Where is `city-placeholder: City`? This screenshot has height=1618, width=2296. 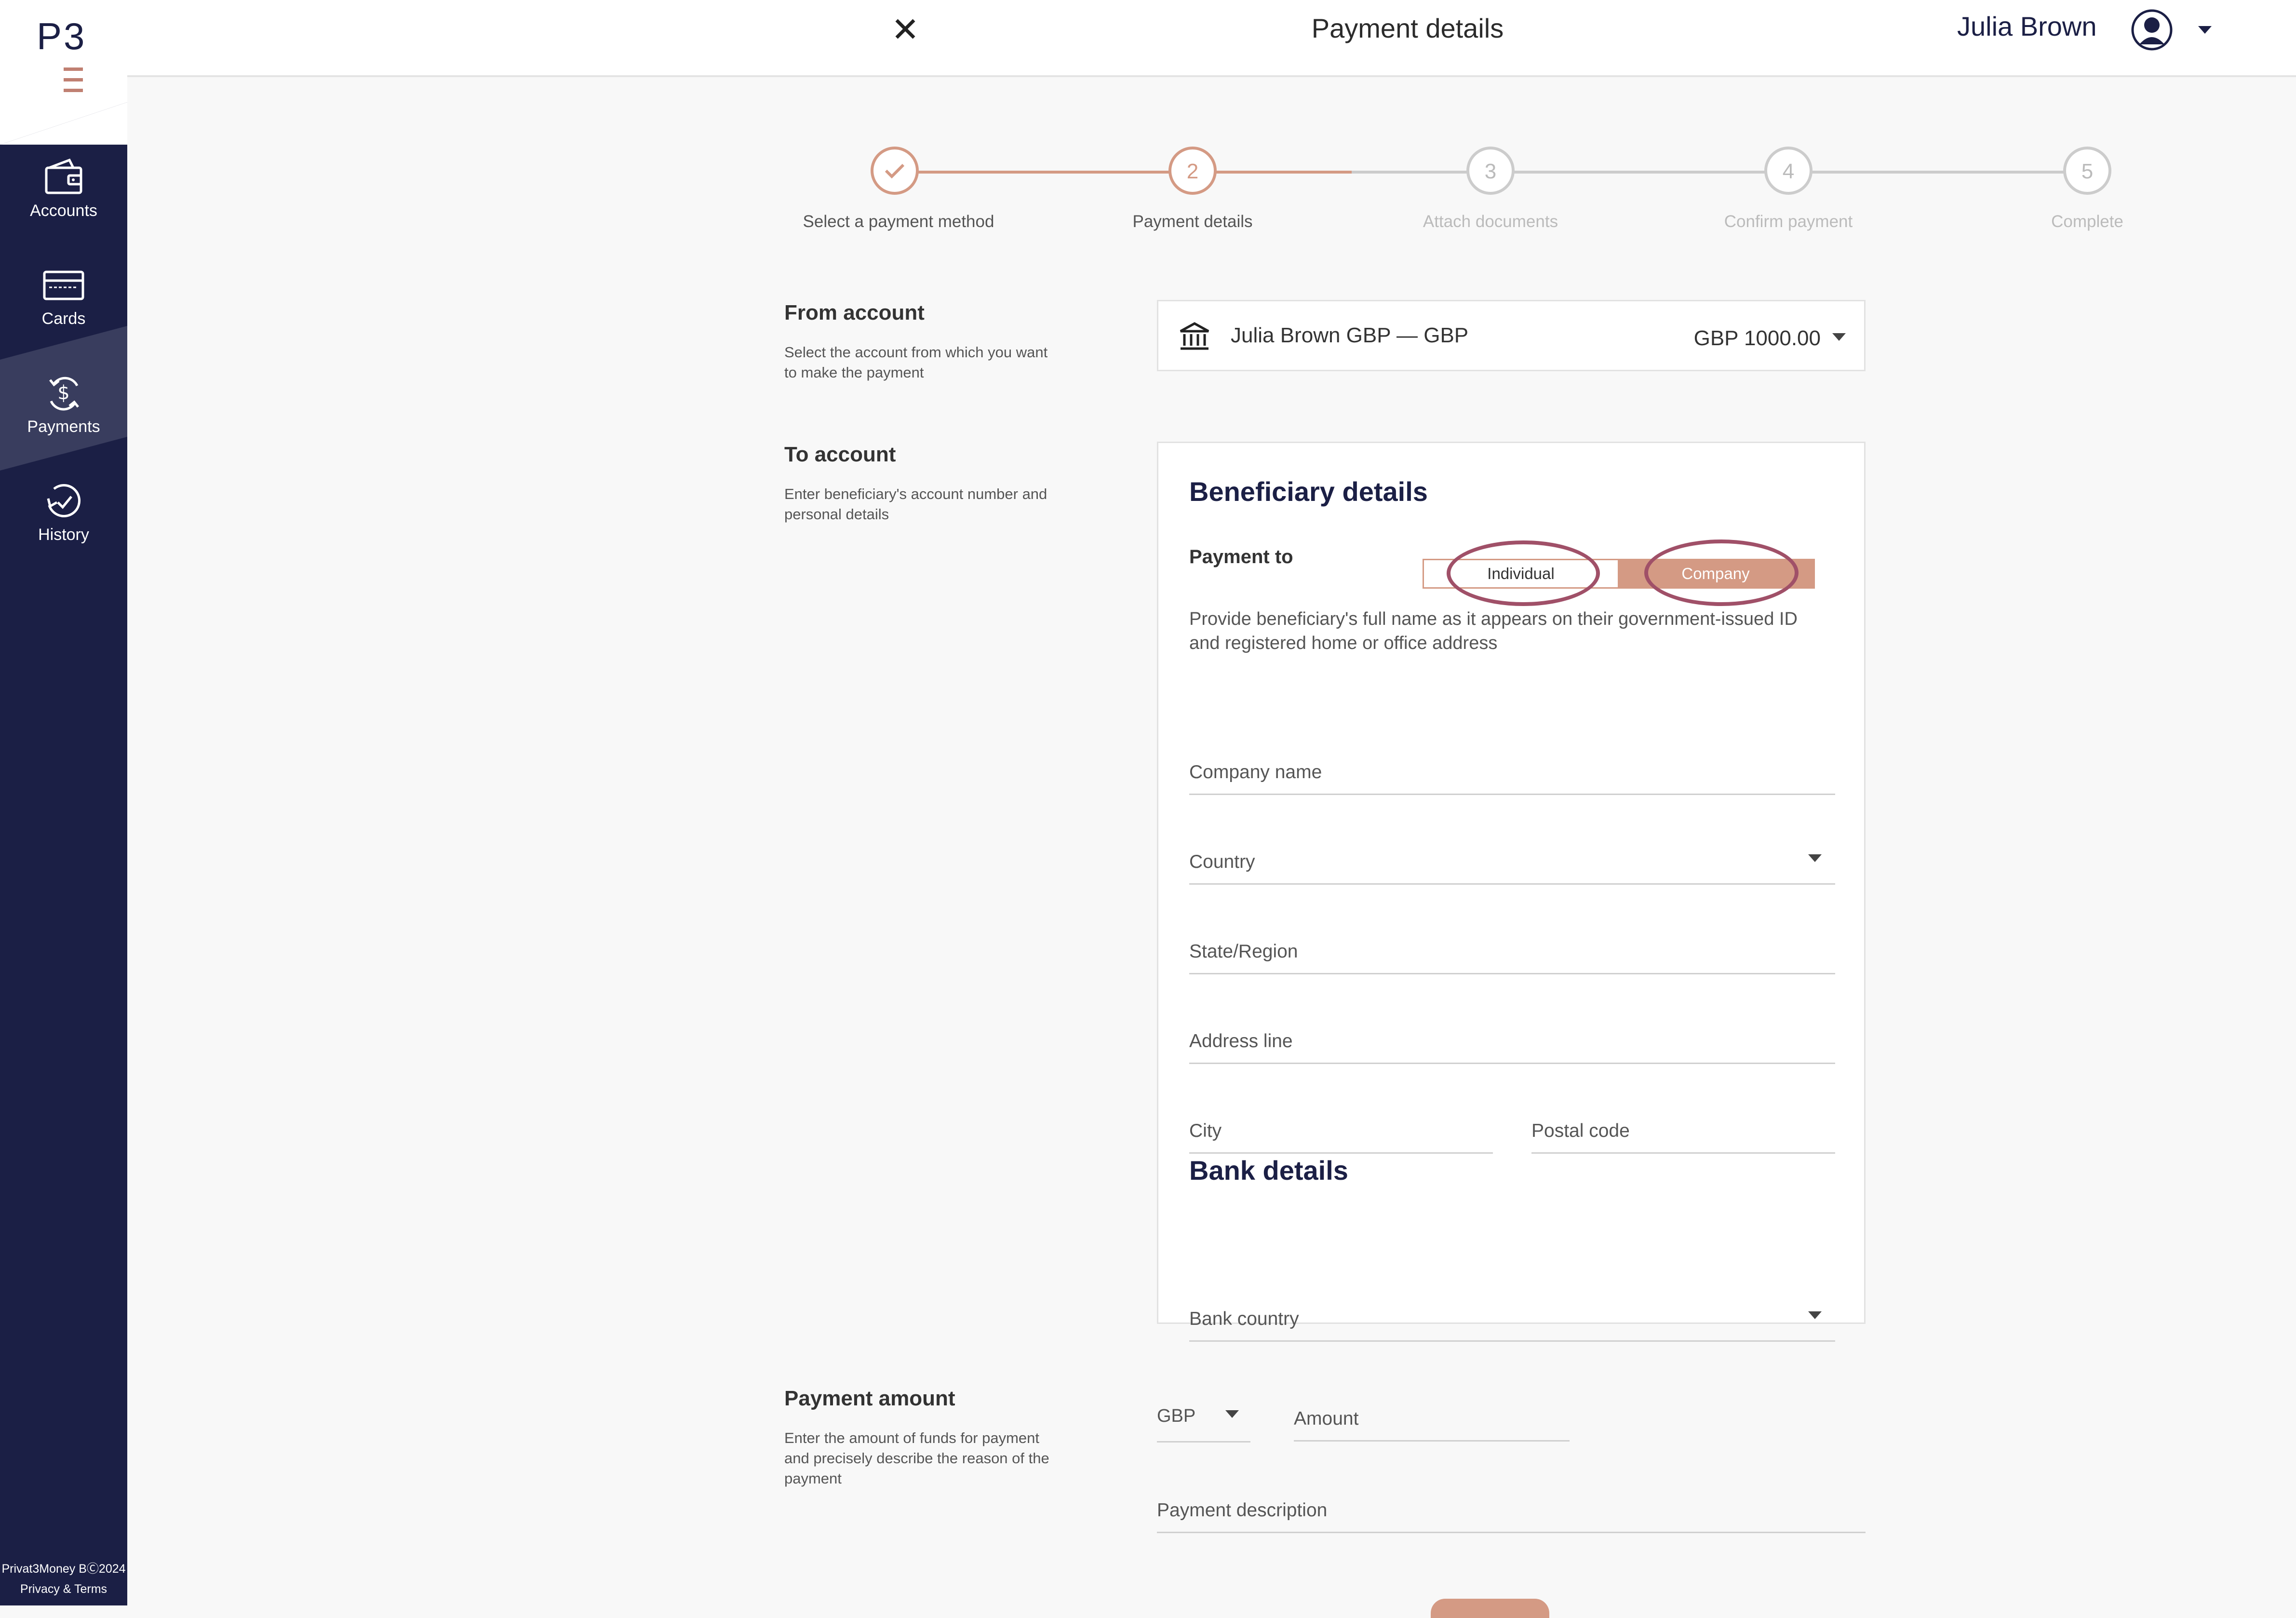
city-placeholder: City is located at coordinates (1205, 1131).